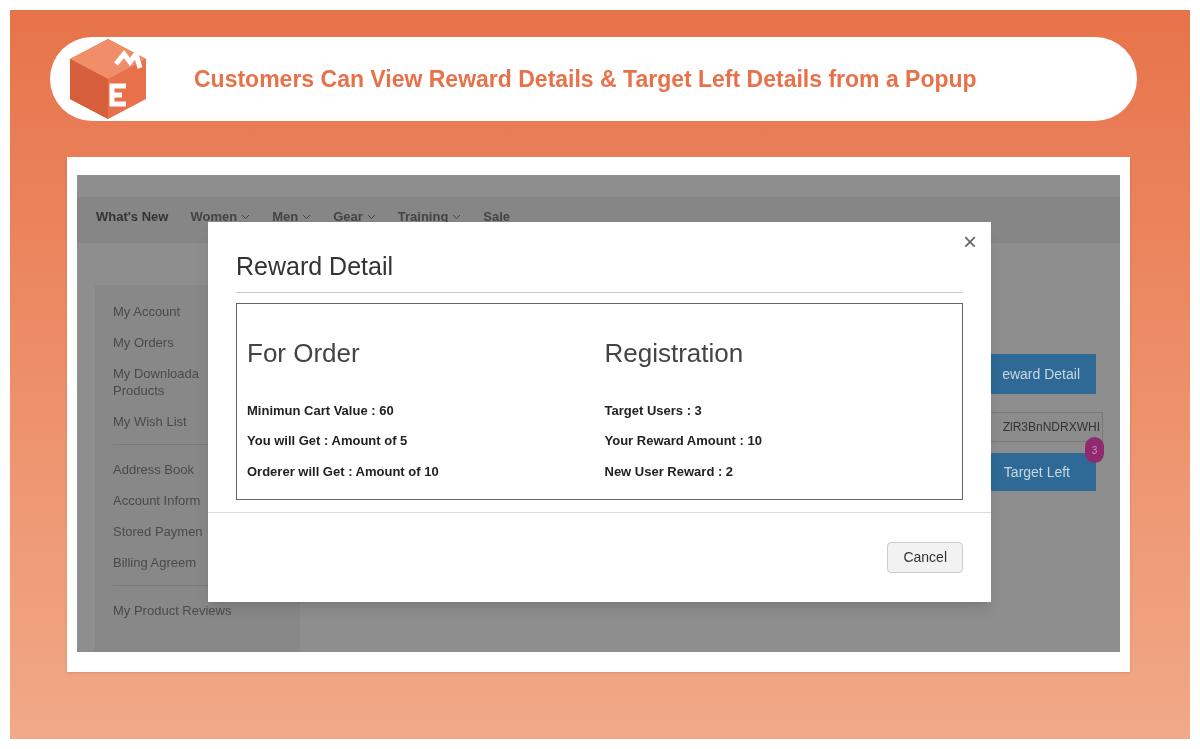 This screenshot has width=1200, height=749. Describe the element at coordinates (292, 217) in the screenshot. I see `nav-link: Men` at that location.